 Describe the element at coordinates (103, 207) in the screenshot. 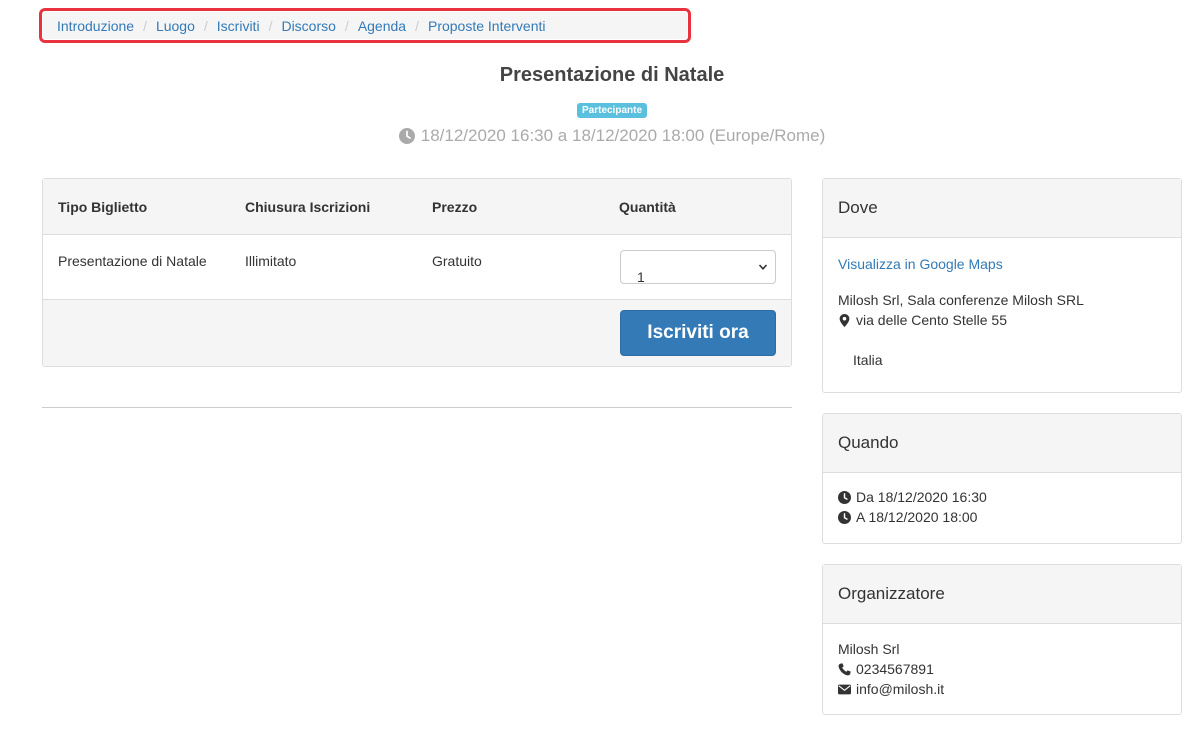

I see `header-ticket-type: Tipo Biglietto` at that location.